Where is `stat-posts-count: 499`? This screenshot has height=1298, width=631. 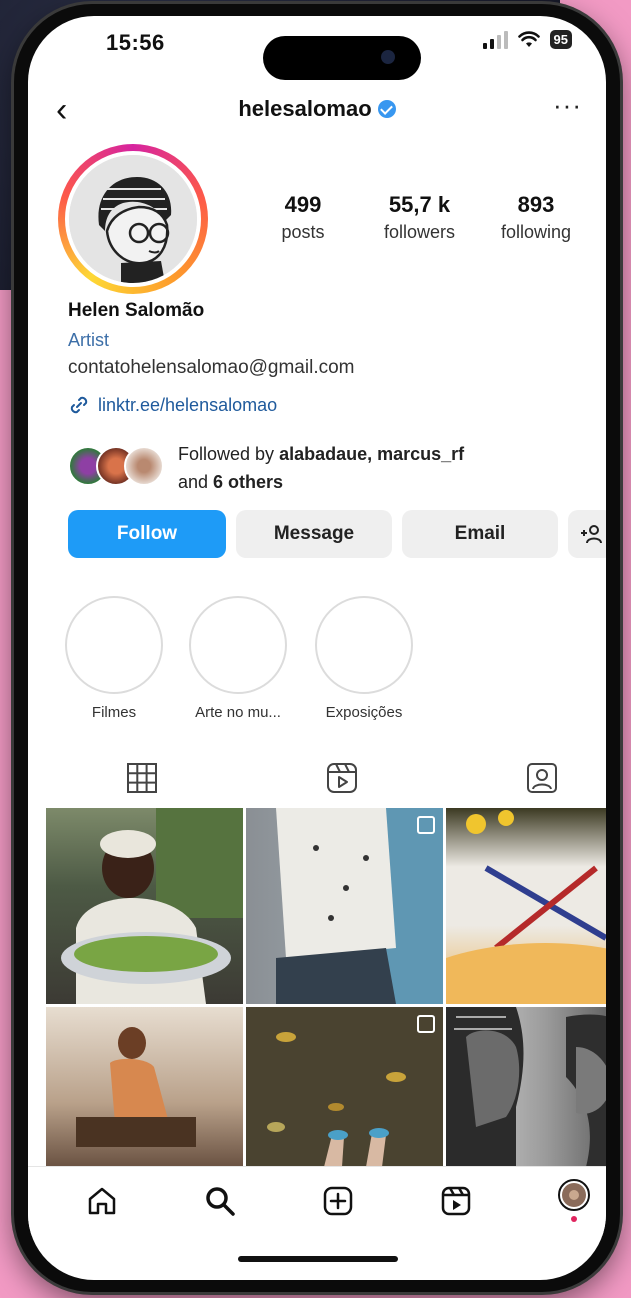
stat-posts-count: 499 is located at coordinates (303, 204).